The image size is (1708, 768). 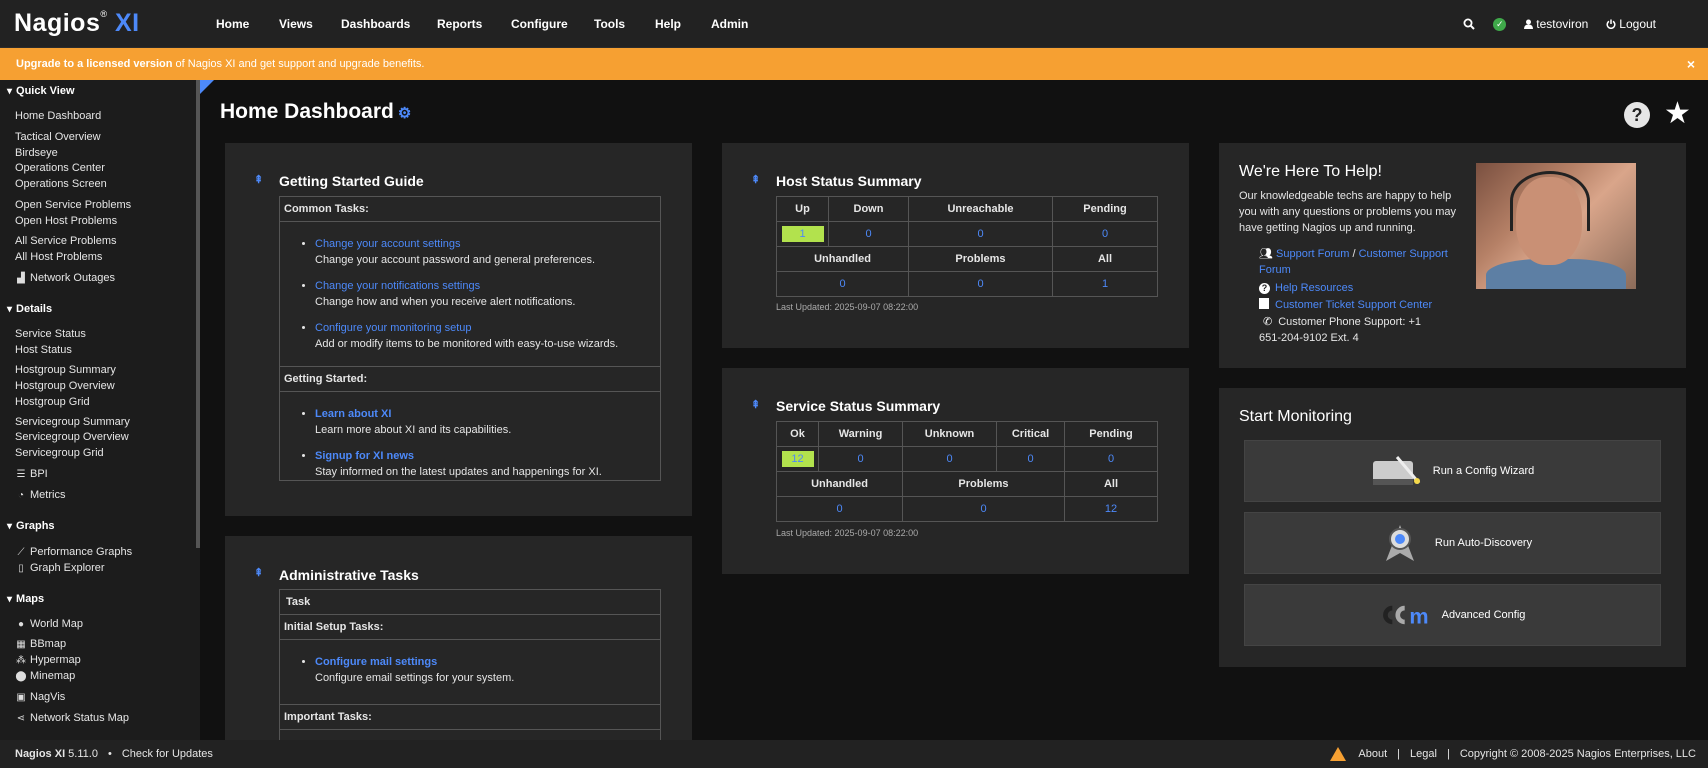 I want to click on sidebar-item-servicegroup-overview: Servicegroup Overview, so click(x=72, y=437).